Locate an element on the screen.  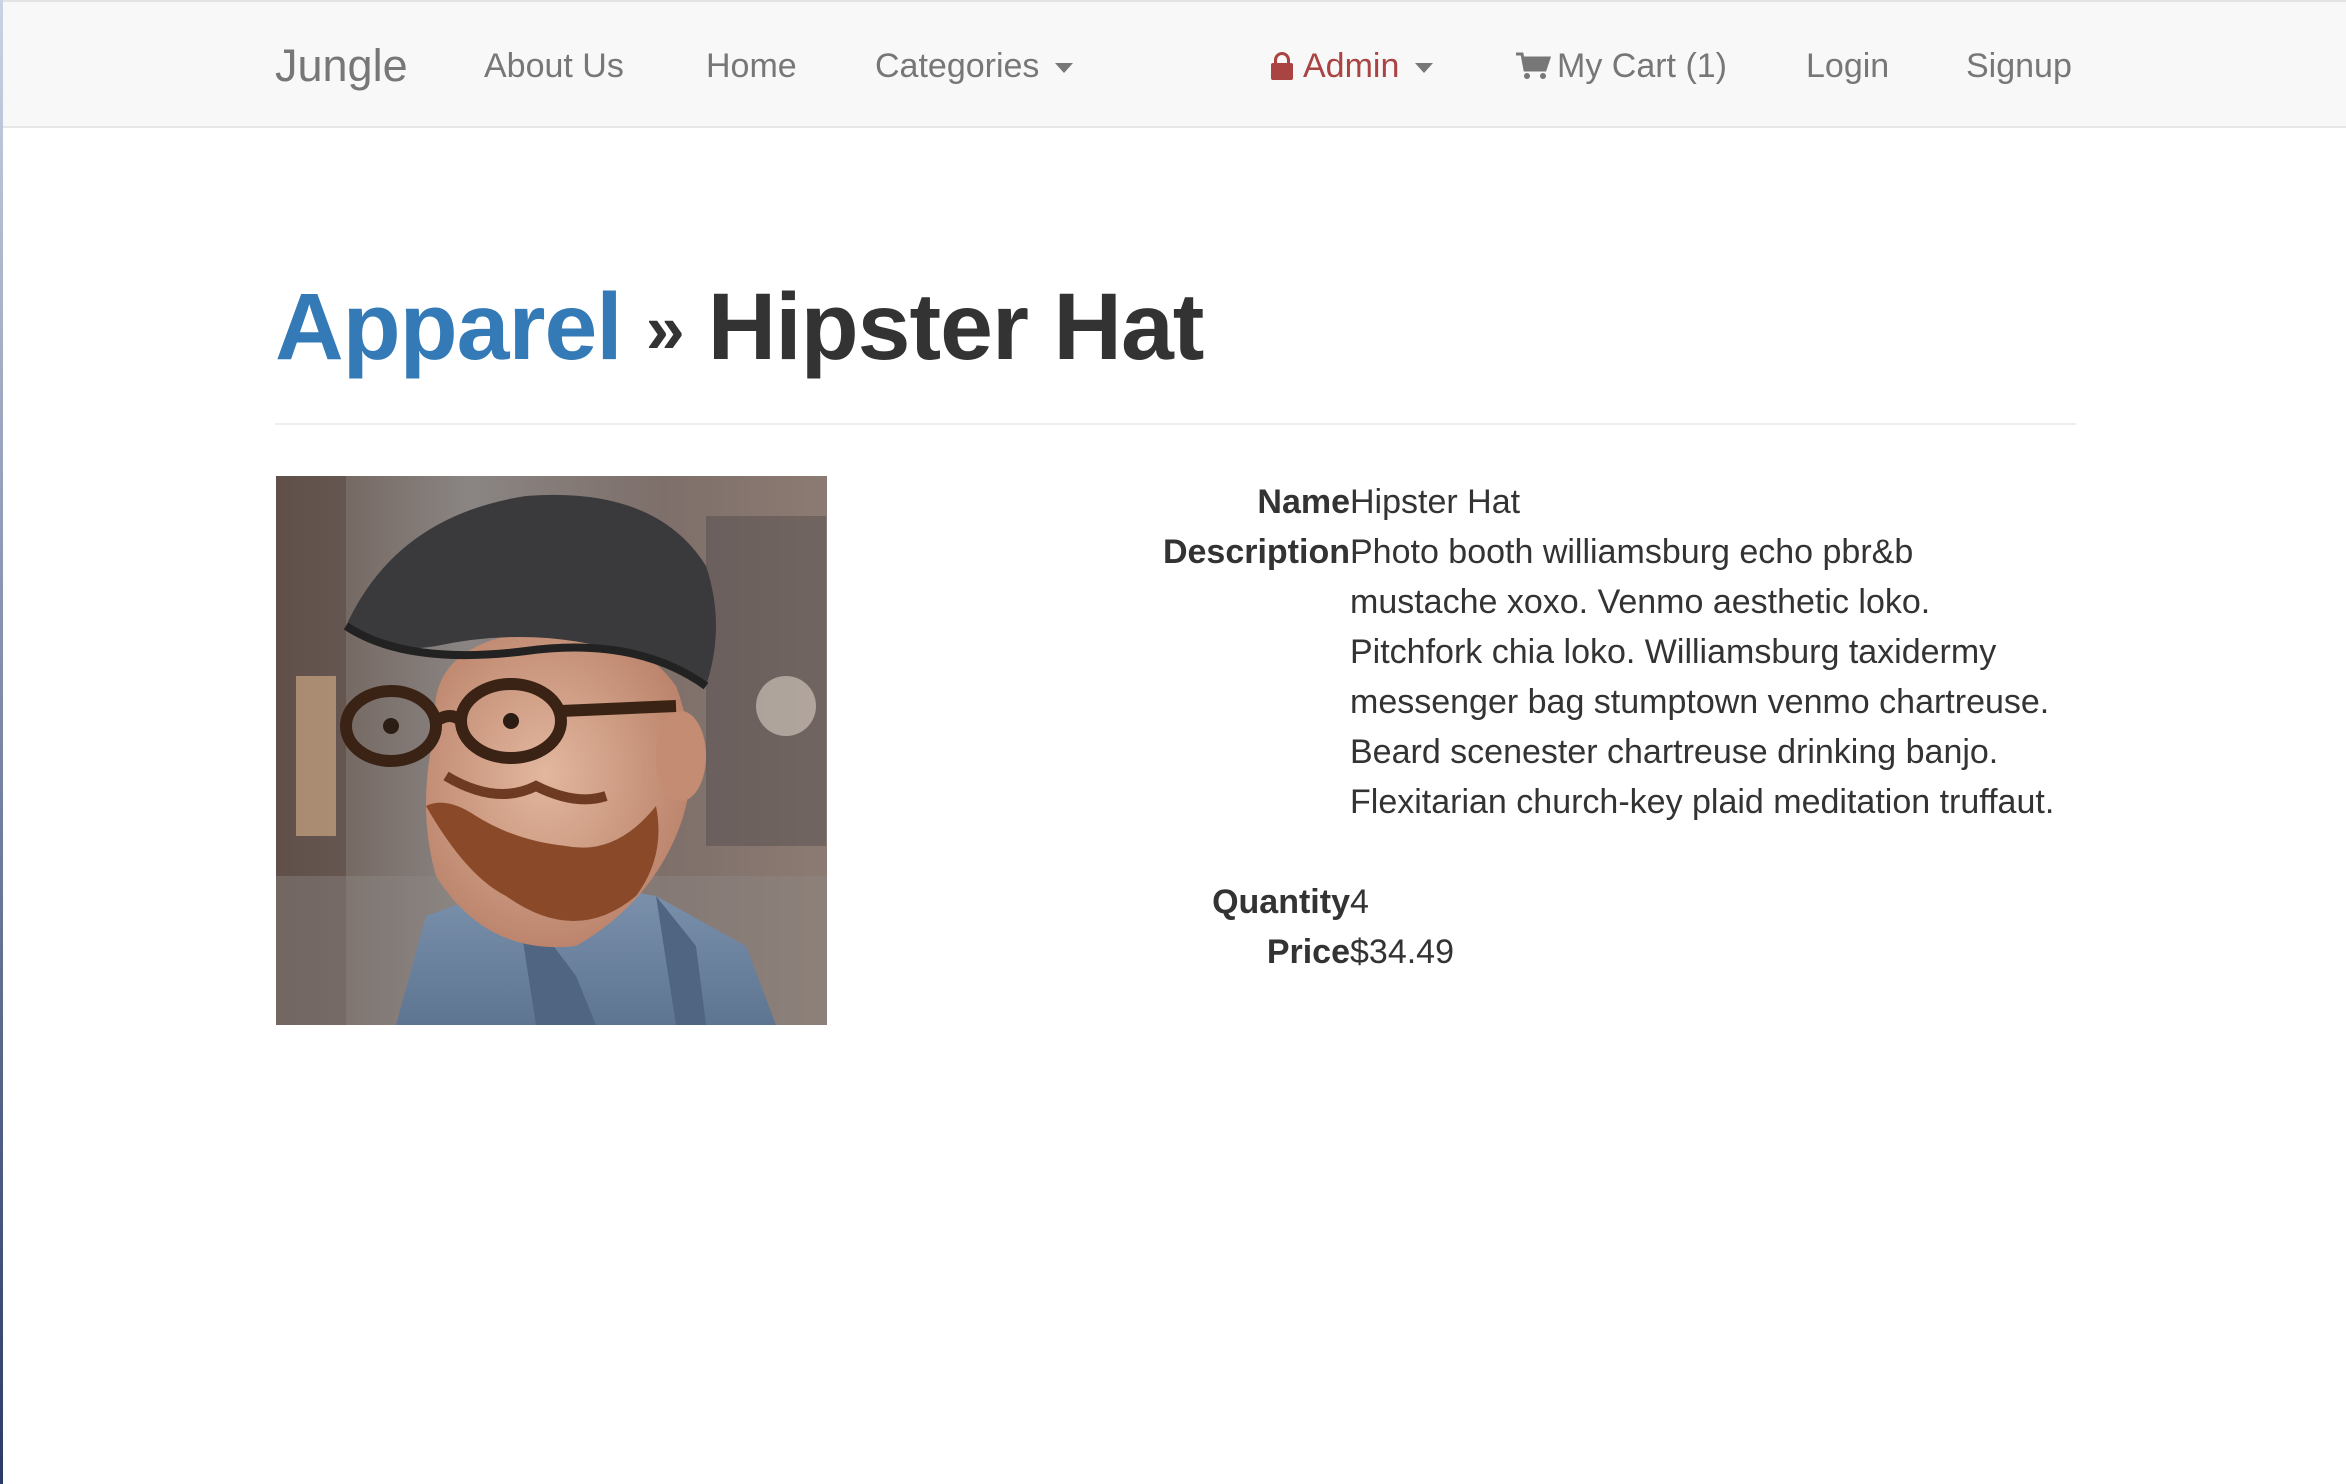
name-value: Hipster Hat is located at coordinates (1435, 502).